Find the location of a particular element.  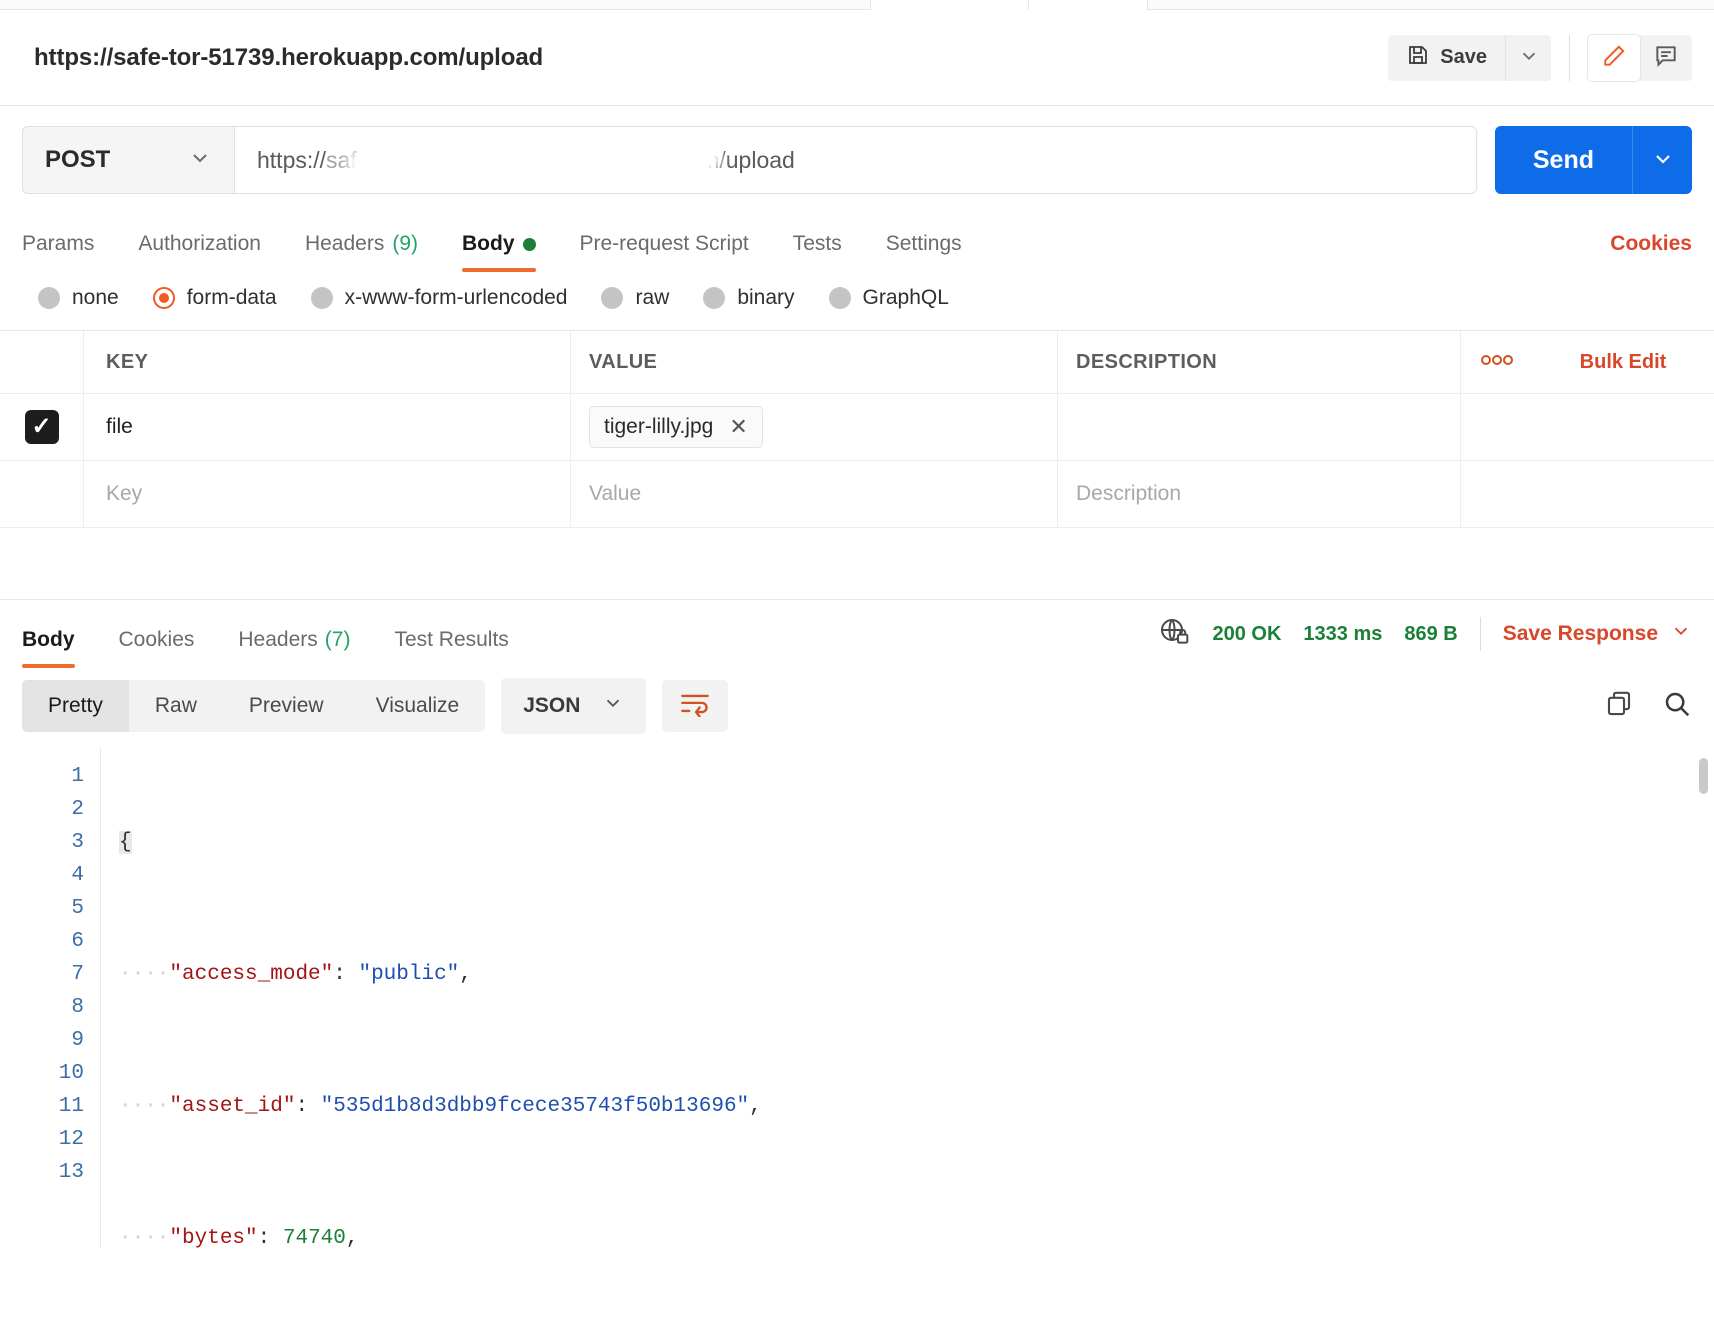

empty-value-input: Value is located at coordinates (615, 494).